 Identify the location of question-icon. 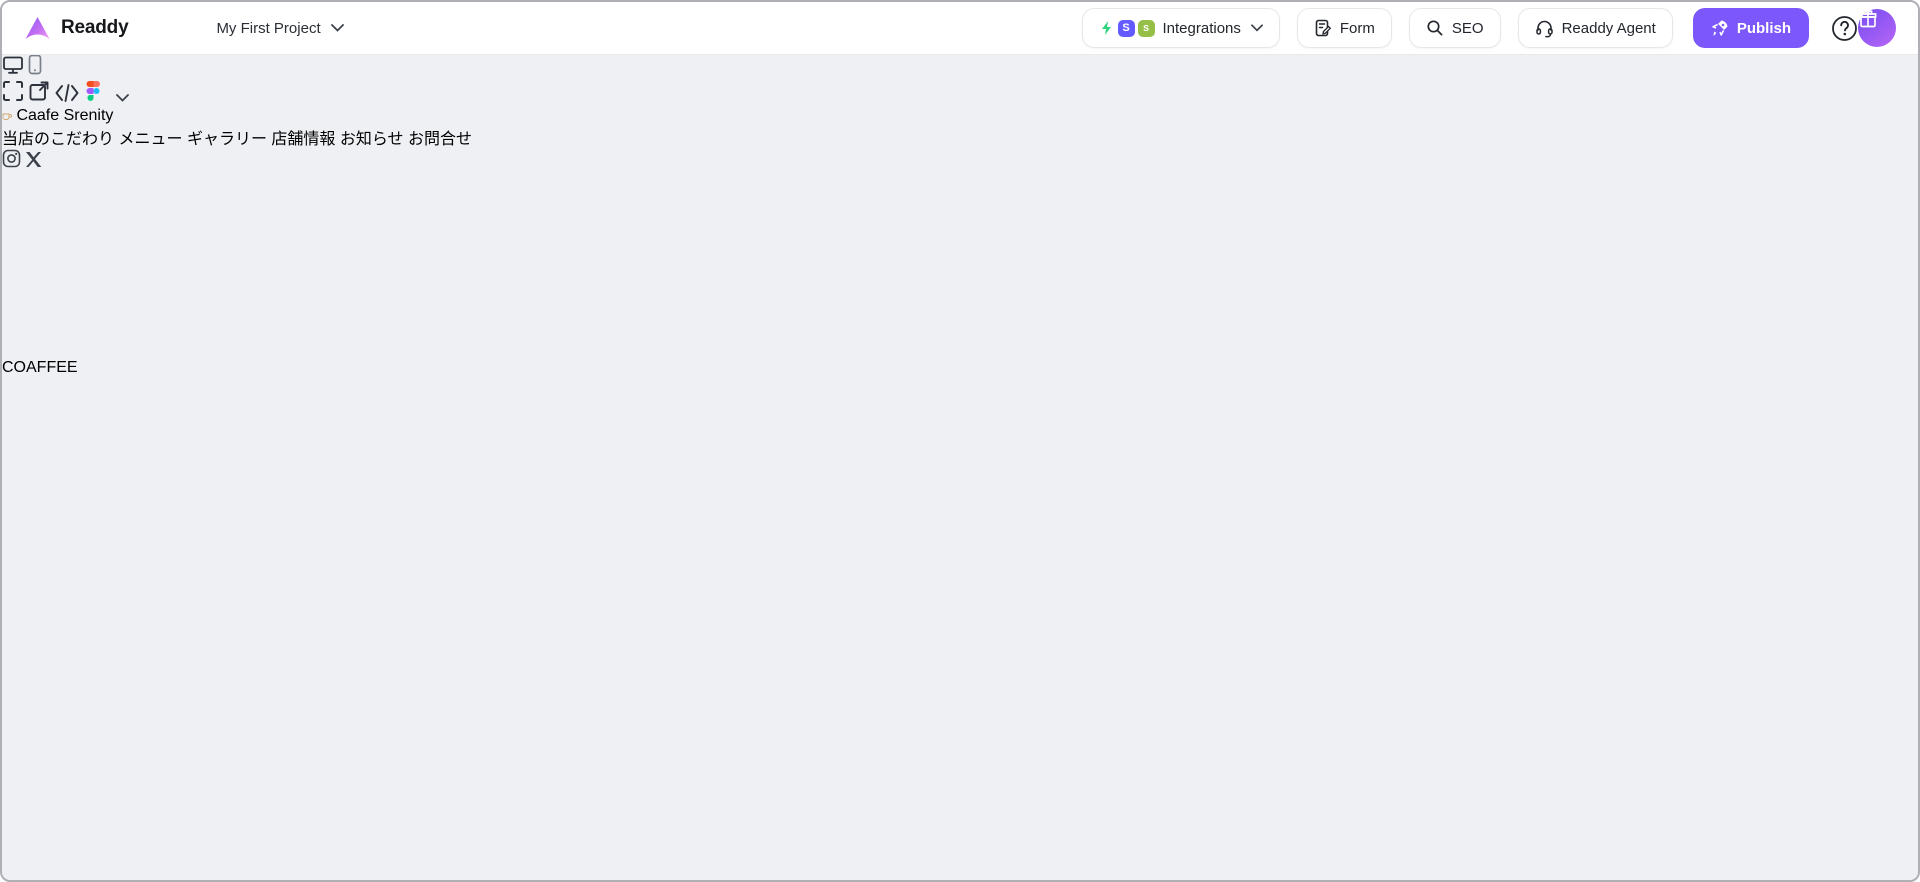
(1844, 28).